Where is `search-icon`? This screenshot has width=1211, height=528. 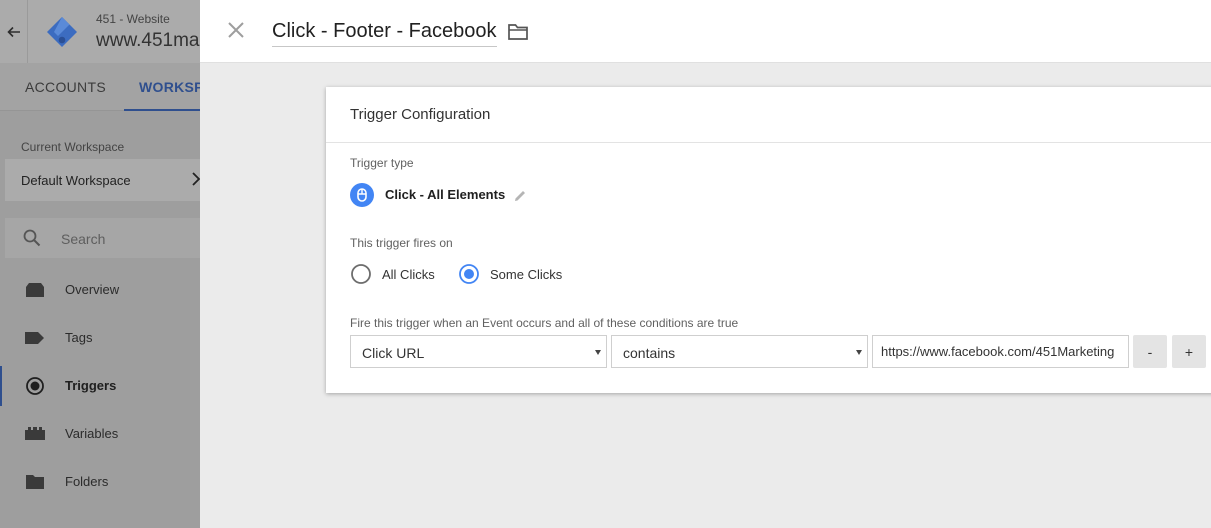
search-icon is located at coordinates (32, 238).